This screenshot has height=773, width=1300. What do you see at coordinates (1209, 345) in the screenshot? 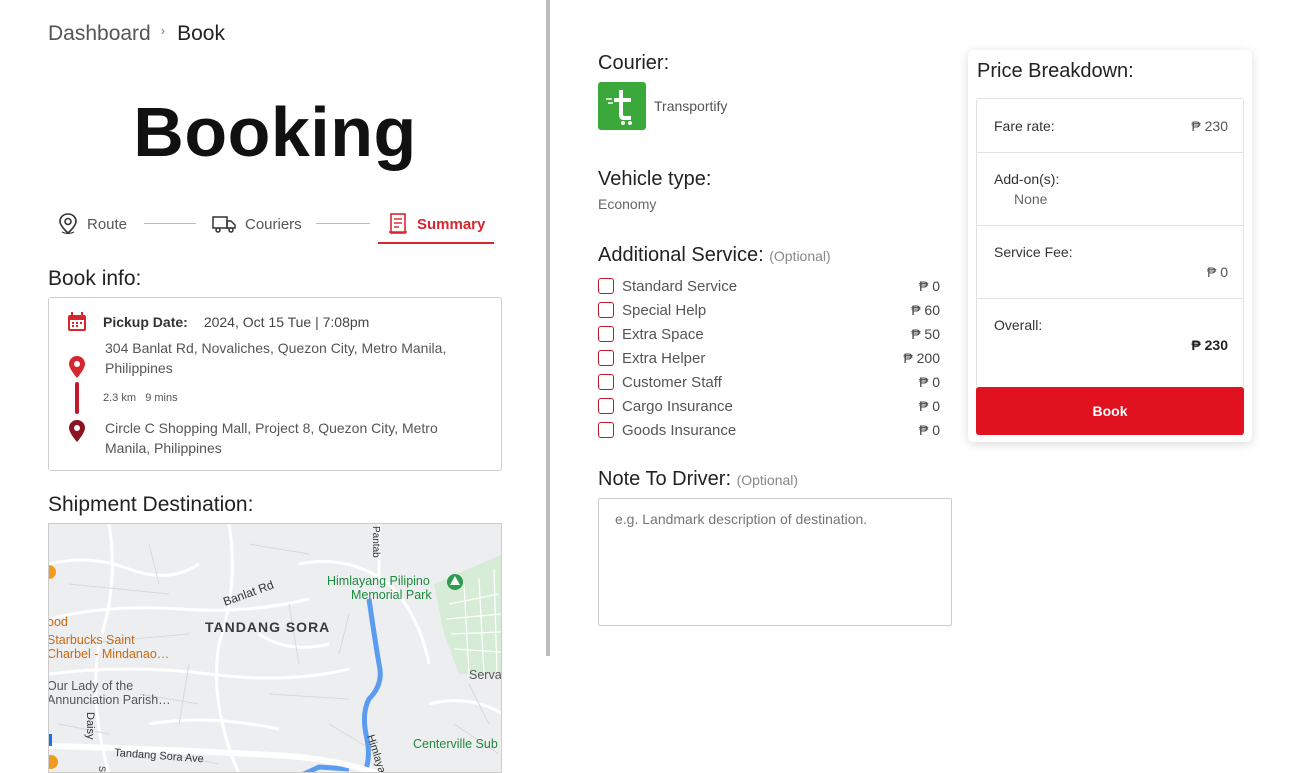
I see `overall-value: ₱ 230` at bounding box center [1209, 345].